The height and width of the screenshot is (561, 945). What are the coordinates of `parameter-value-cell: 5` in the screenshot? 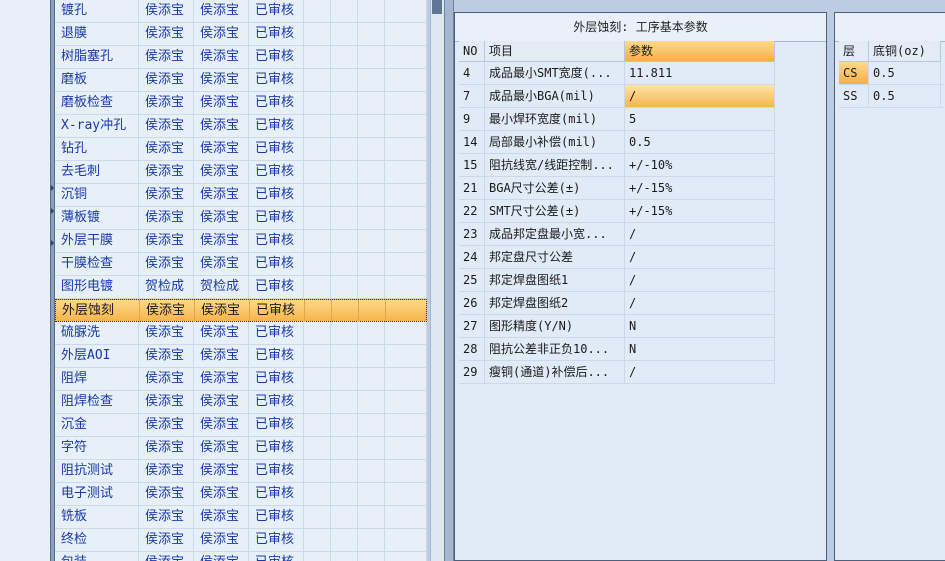 It's located at (700, 119).